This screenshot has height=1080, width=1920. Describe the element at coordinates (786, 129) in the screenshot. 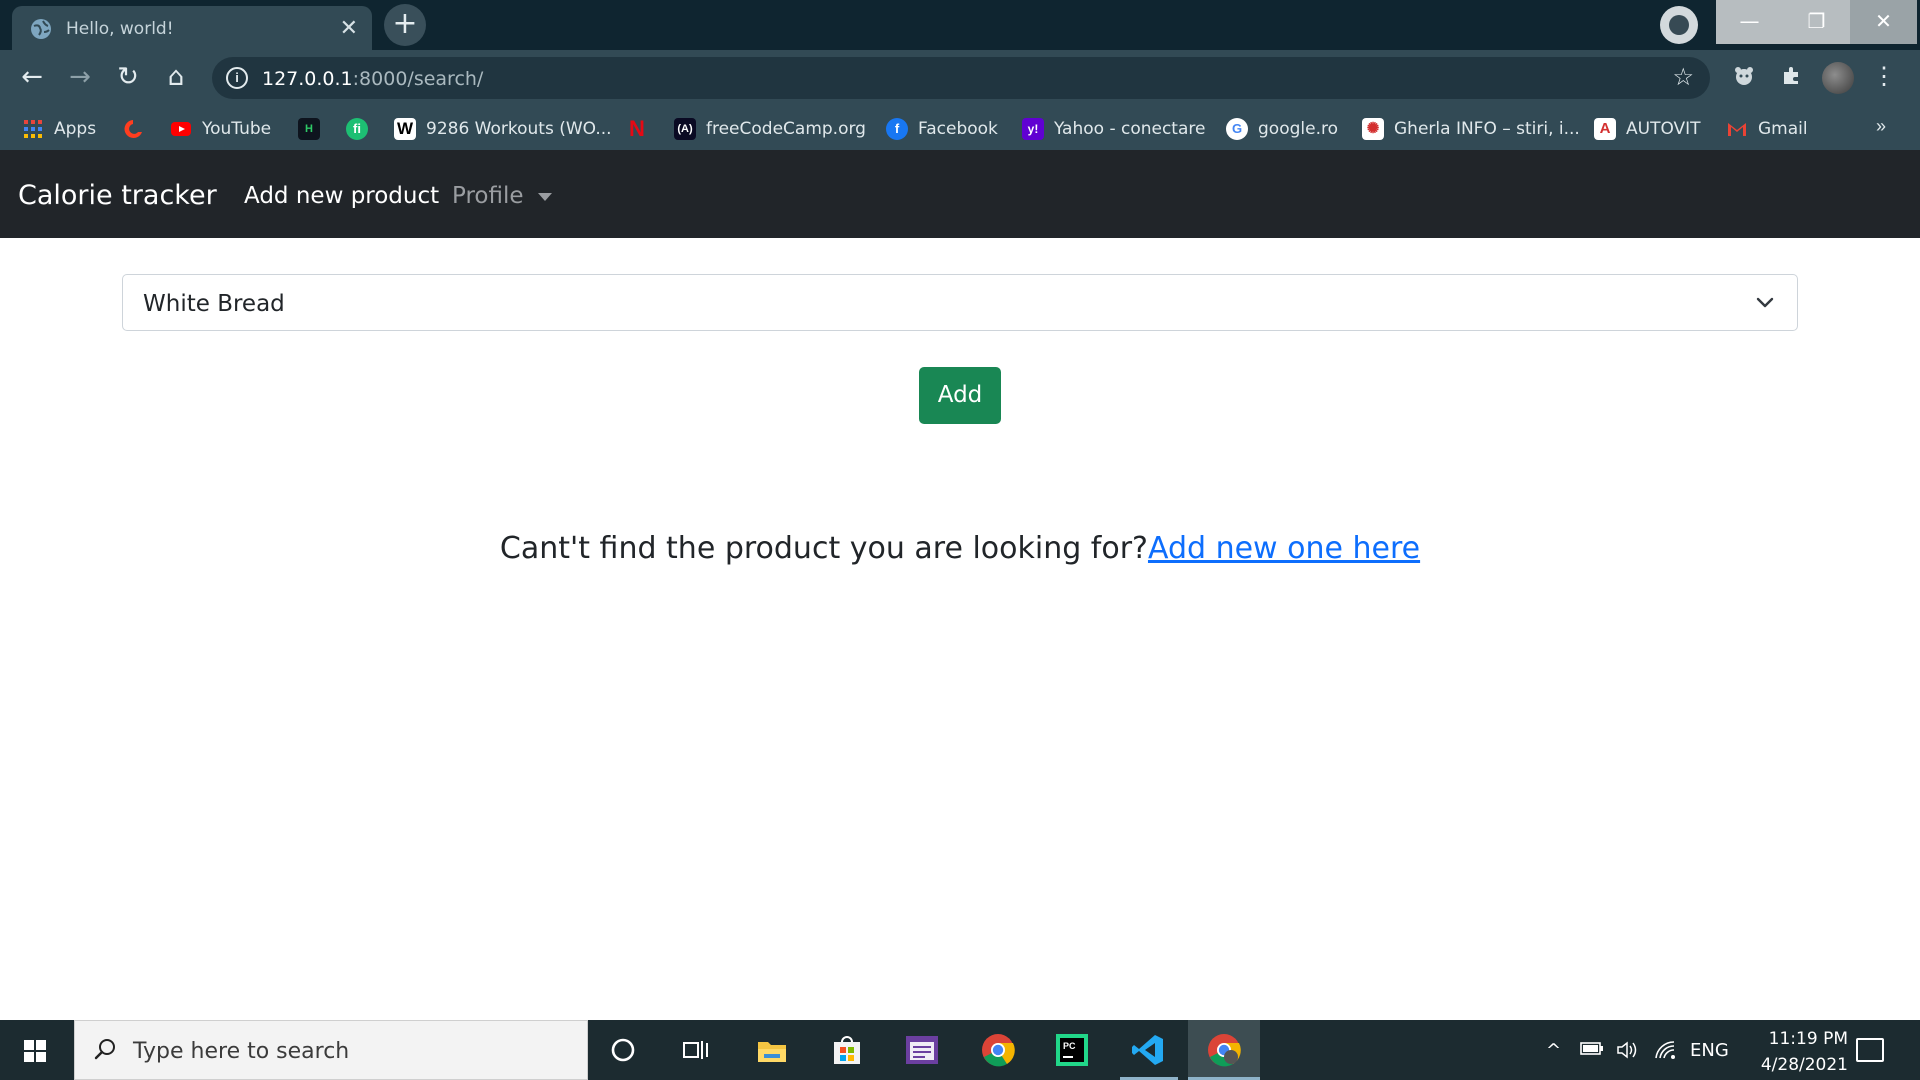

I see `bookmark-label: freeCodeCamp.org` at that location.